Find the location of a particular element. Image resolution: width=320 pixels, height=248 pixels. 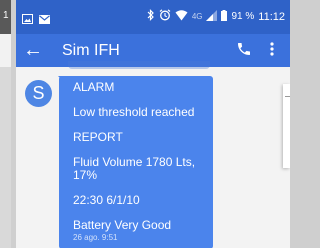

email-icon is located at coordinates (44, 20).